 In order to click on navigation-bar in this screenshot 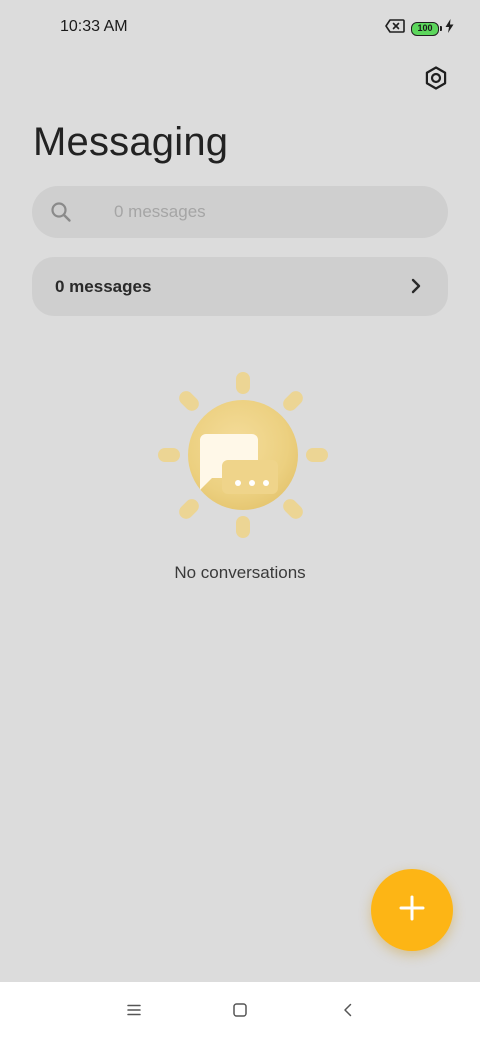, I will do `click(240, 1011)`.